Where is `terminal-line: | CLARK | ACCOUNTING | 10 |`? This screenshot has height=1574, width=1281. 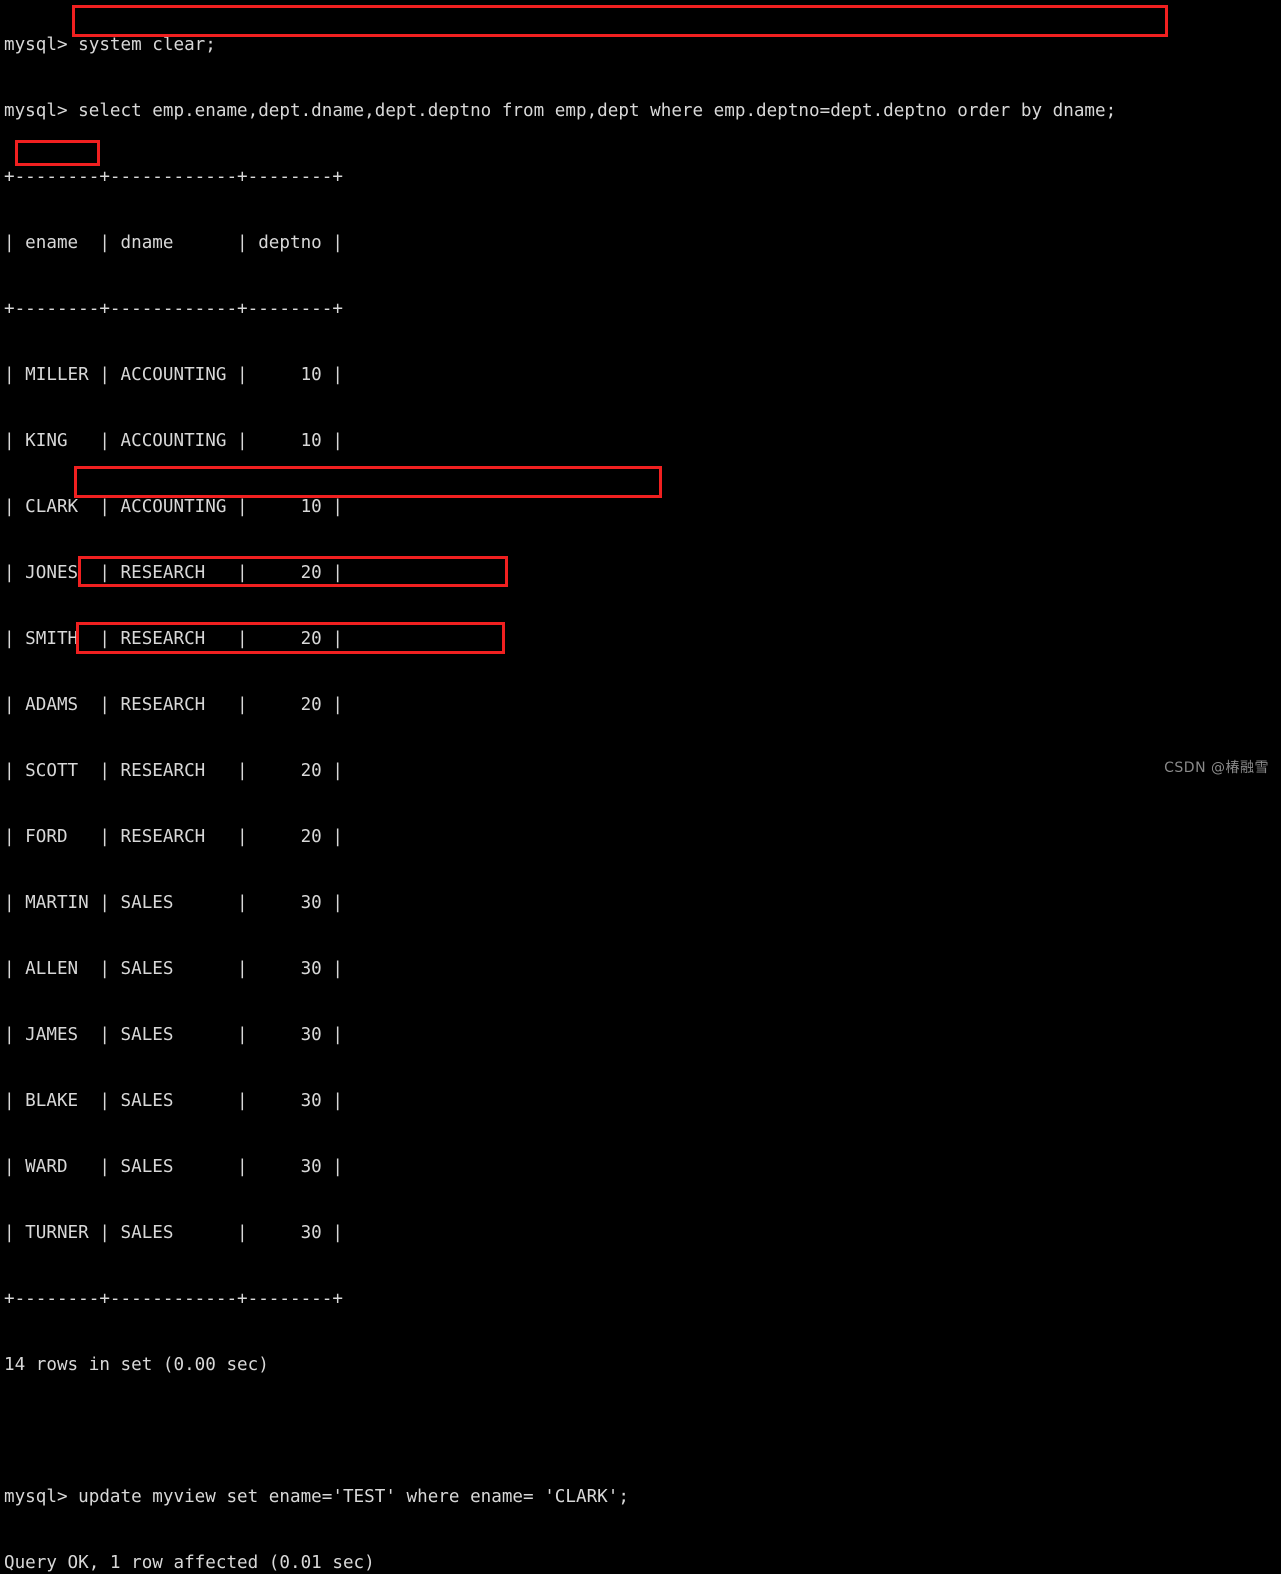
terminal-line: | CLARK | ACCOUNTING | 10 | is located at coordinates (173, 507).